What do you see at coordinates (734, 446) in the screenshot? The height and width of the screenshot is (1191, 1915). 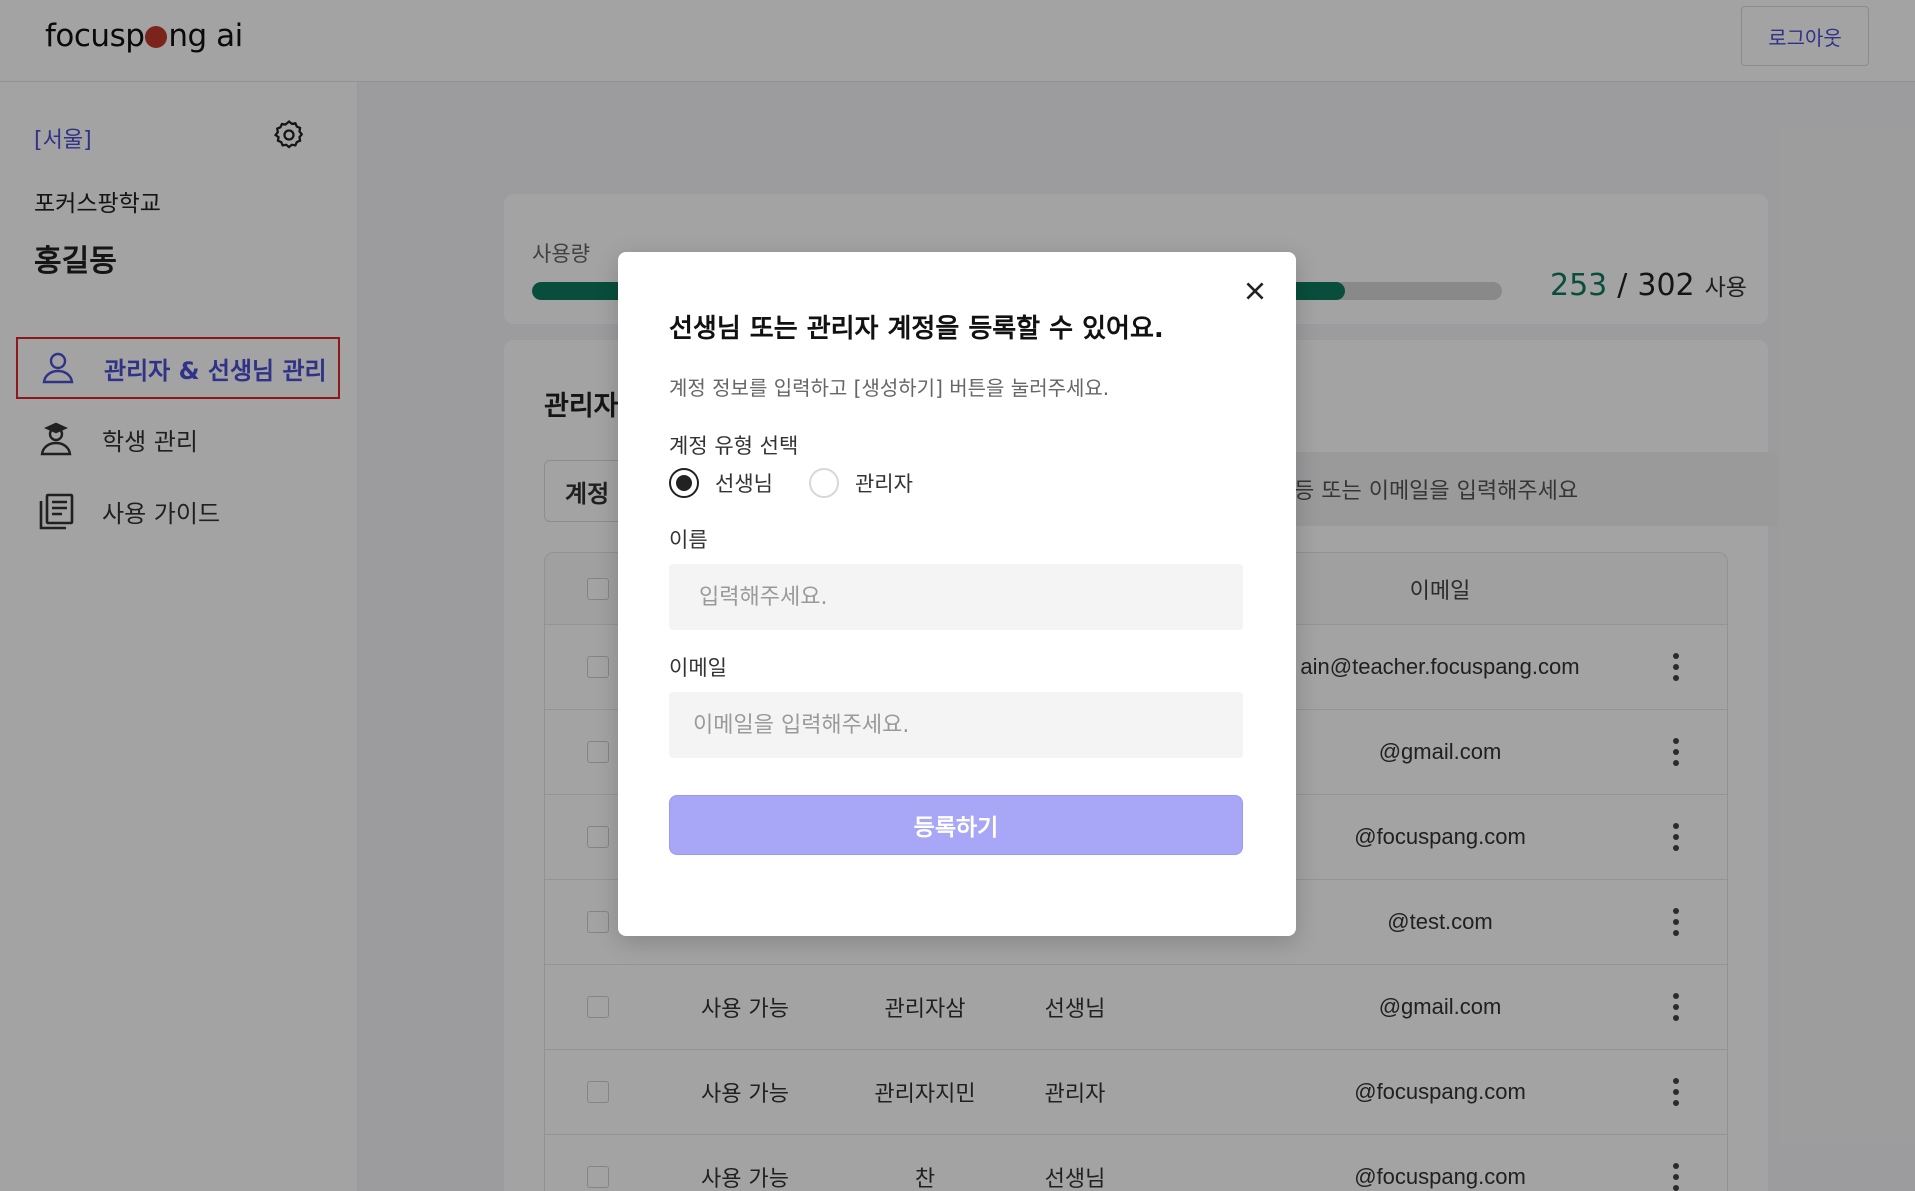 I see `account-type-label: 계정 유형 선택` at bounding box center [734, 446].